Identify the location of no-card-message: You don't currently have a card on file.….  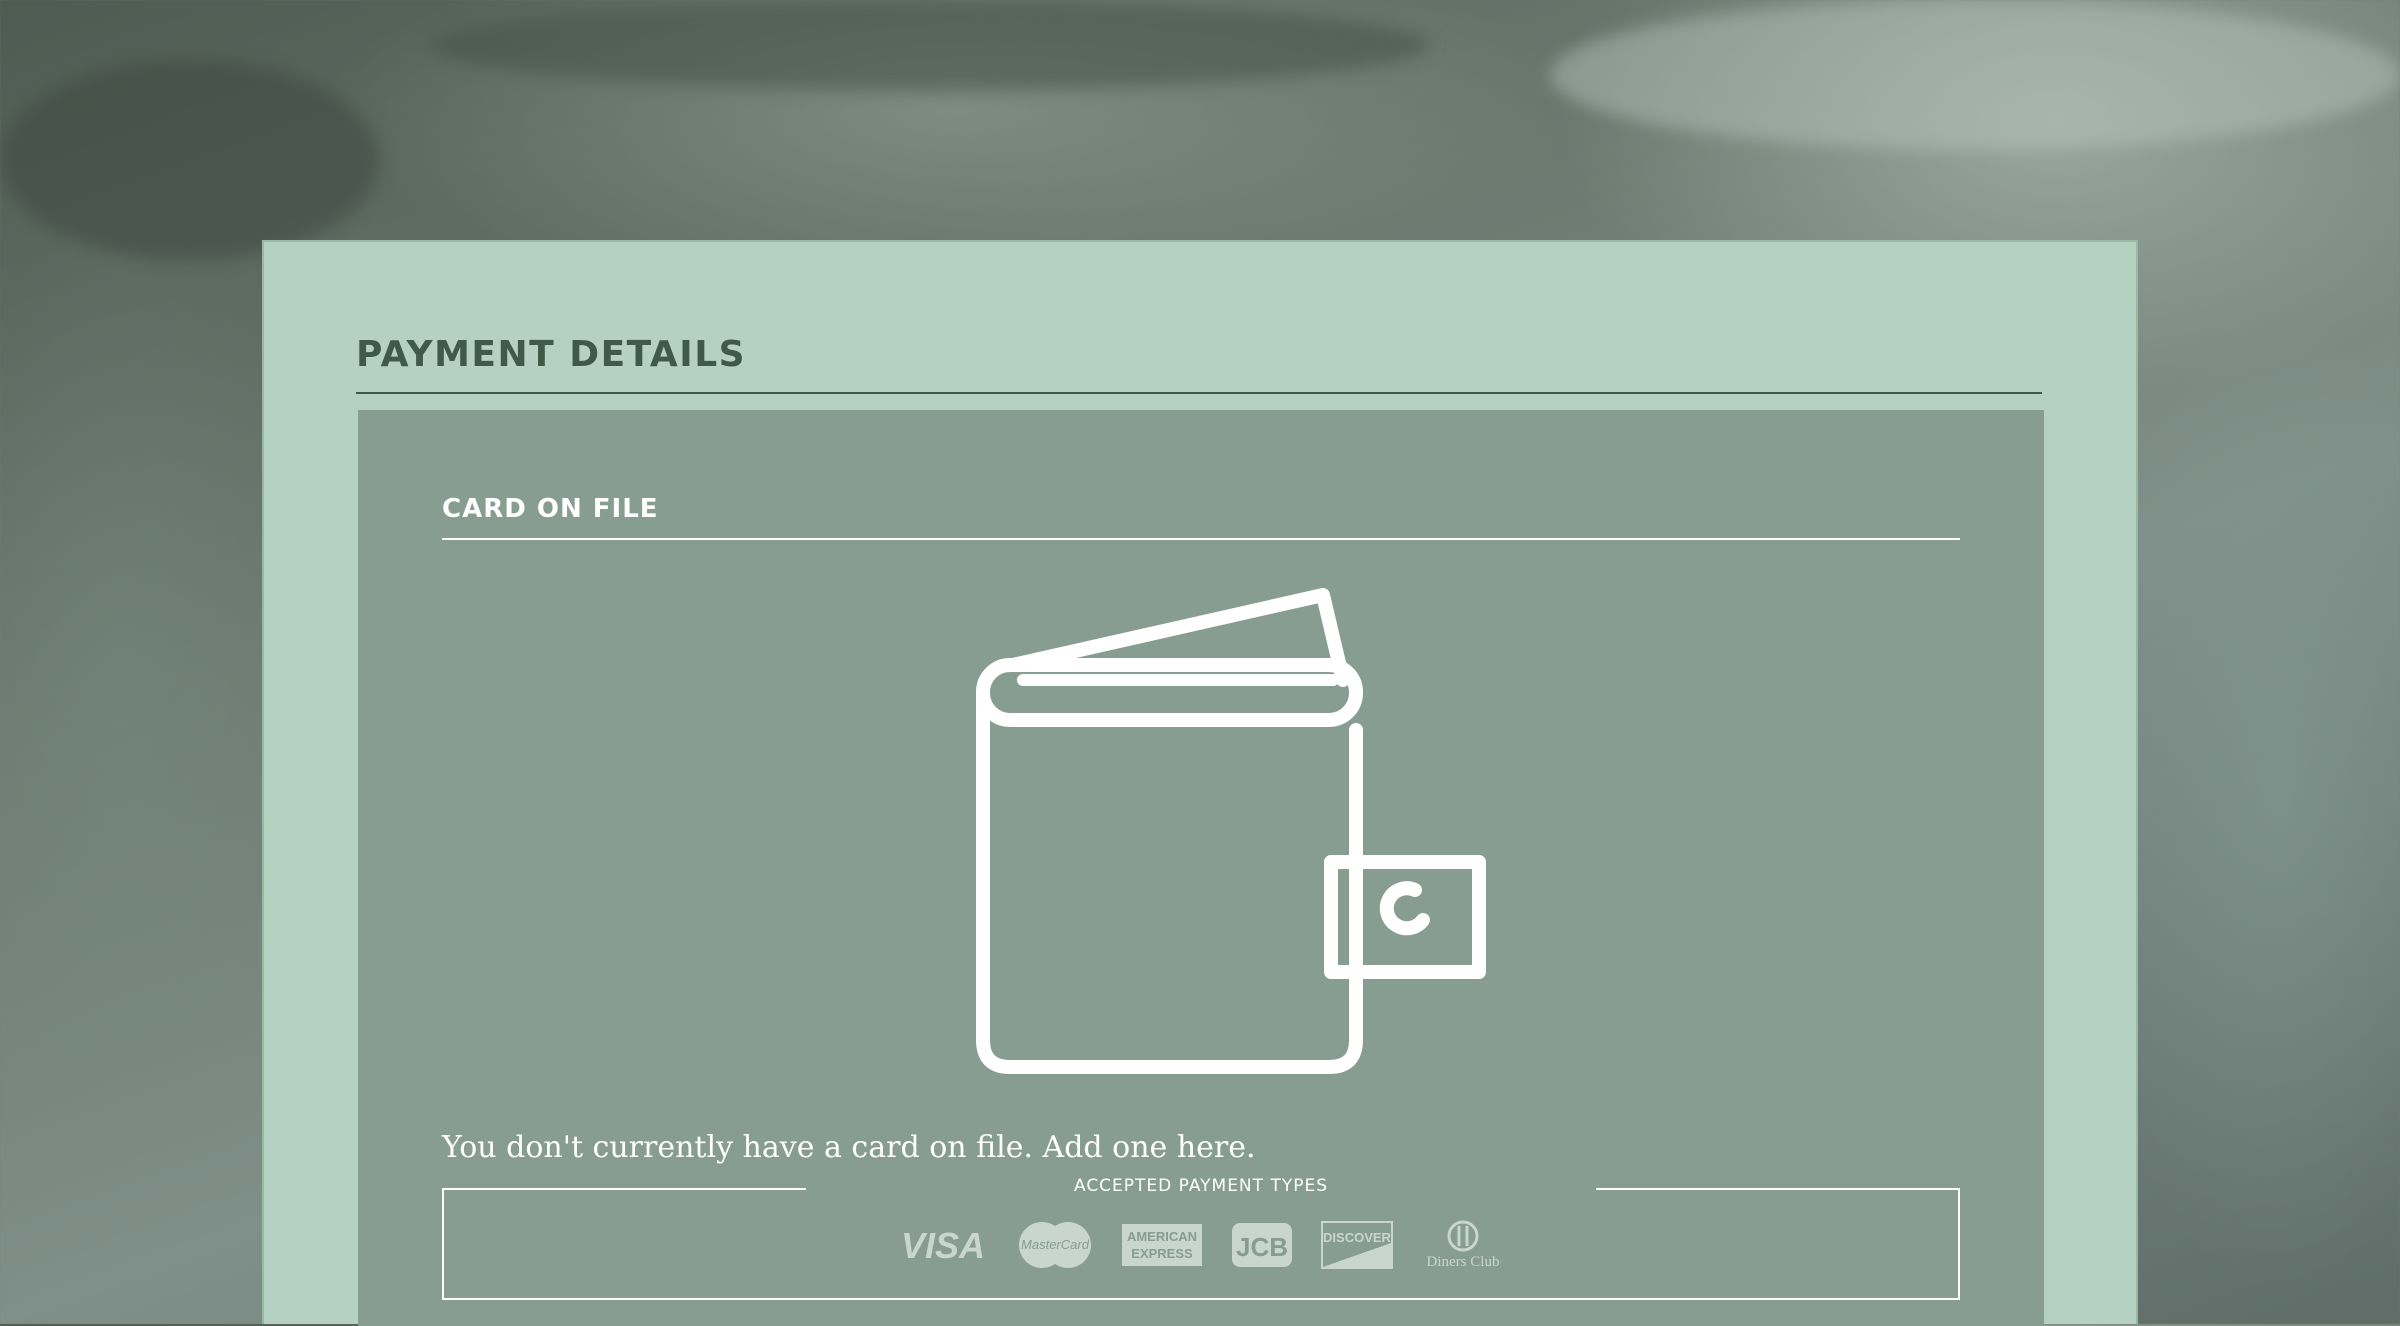
(849, 1147).